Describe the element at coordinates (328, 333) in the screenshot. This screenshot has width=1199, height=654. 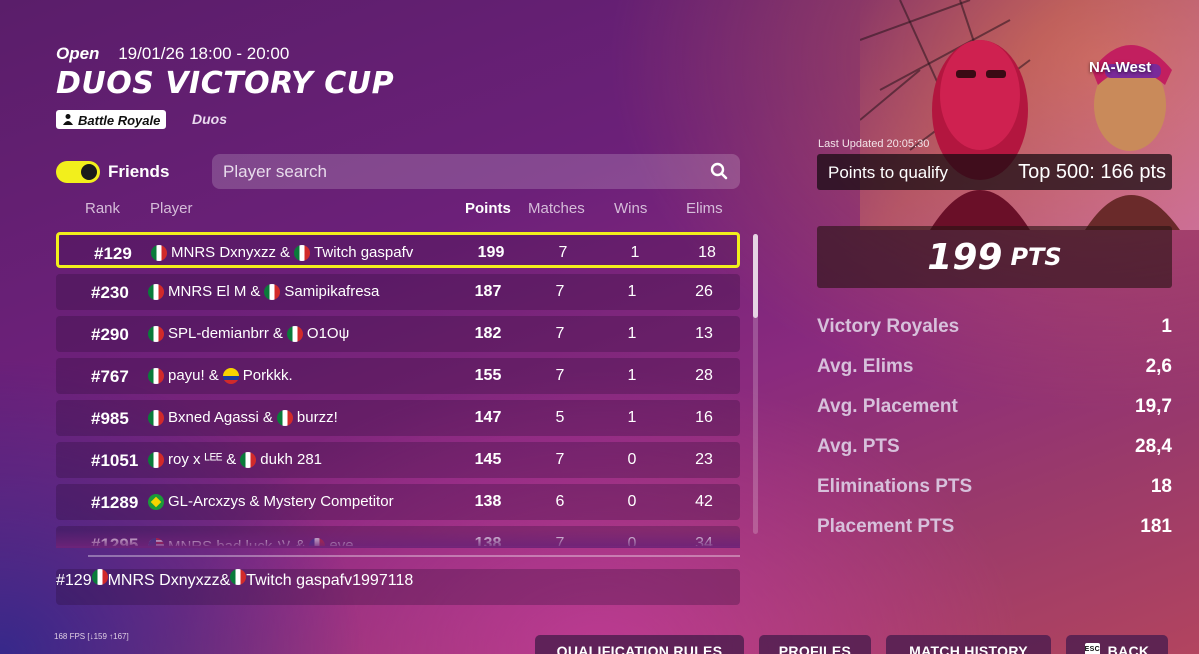
I see `player-name: O1Oψ` at that location.